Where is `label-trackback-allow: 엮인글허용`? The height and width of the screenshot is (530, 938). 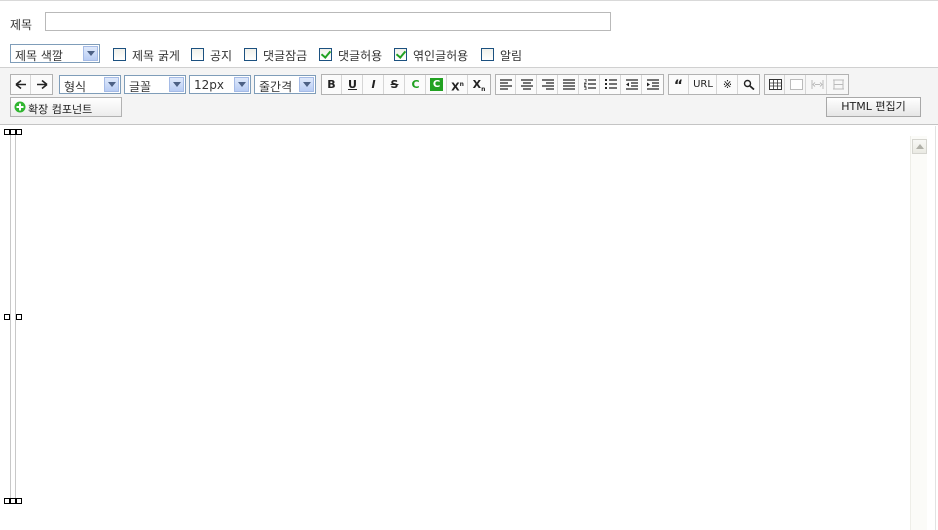 label-trackback-allow: 엮인글허용 is located at coordinates (441, 56).